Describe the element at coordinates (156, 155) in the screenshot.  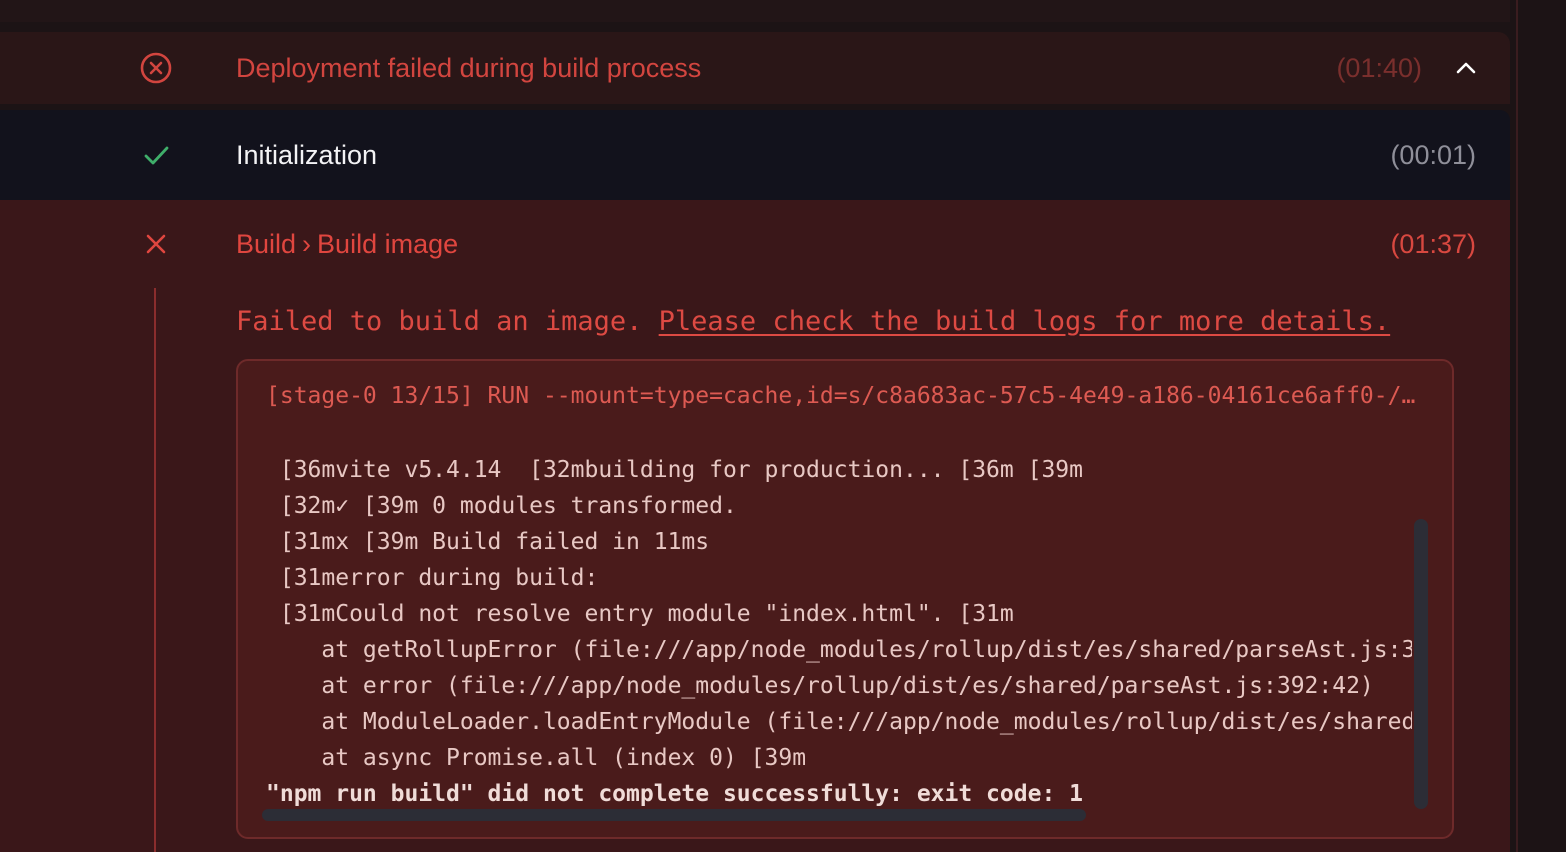
I see `check-icon` at that location.